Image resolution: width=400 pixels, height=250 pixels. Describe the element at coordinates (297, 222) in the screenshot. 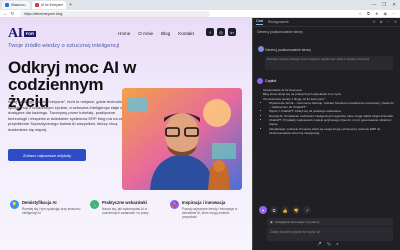

I see `context-label: Uwzględnij informacje z tej strony` at that location.